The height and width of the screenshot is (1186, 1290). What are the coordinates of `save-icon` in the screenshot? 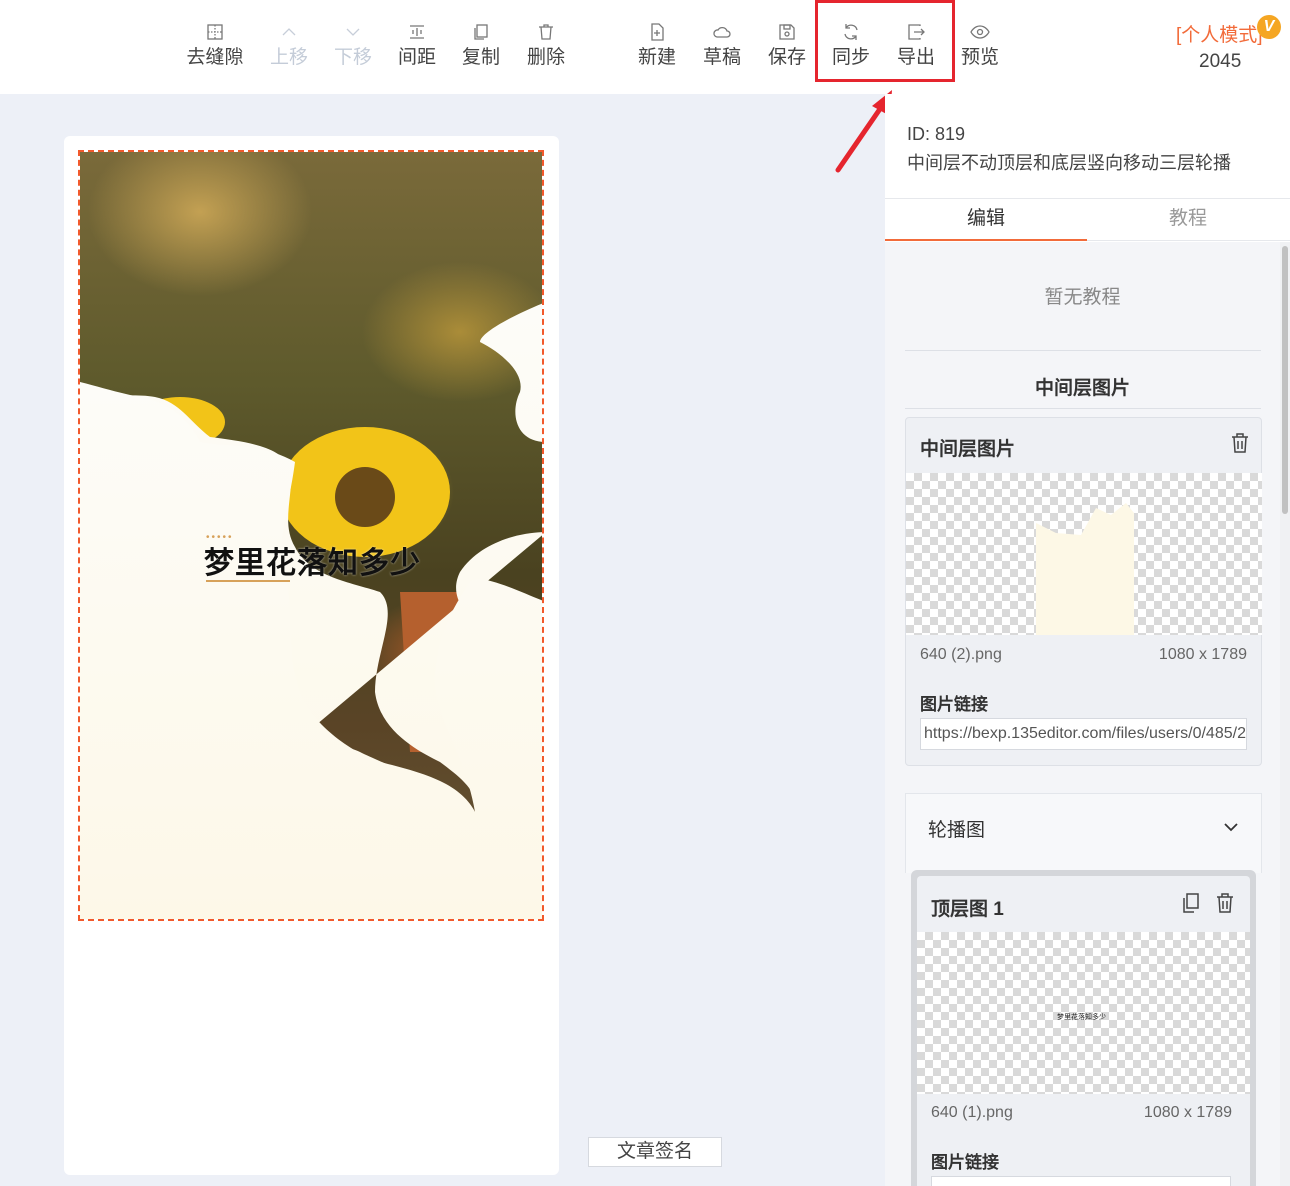 It's located at (787, 32).